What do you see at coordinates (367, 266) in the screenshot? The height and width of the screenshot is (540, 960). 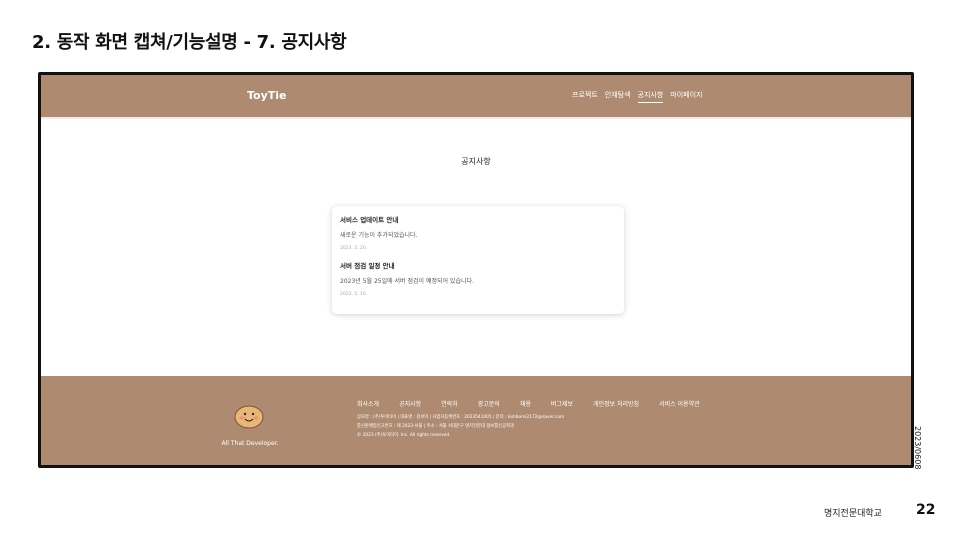 I see `notice-title: 서버 점검 일정 안내` at bounding box center [367, 266].